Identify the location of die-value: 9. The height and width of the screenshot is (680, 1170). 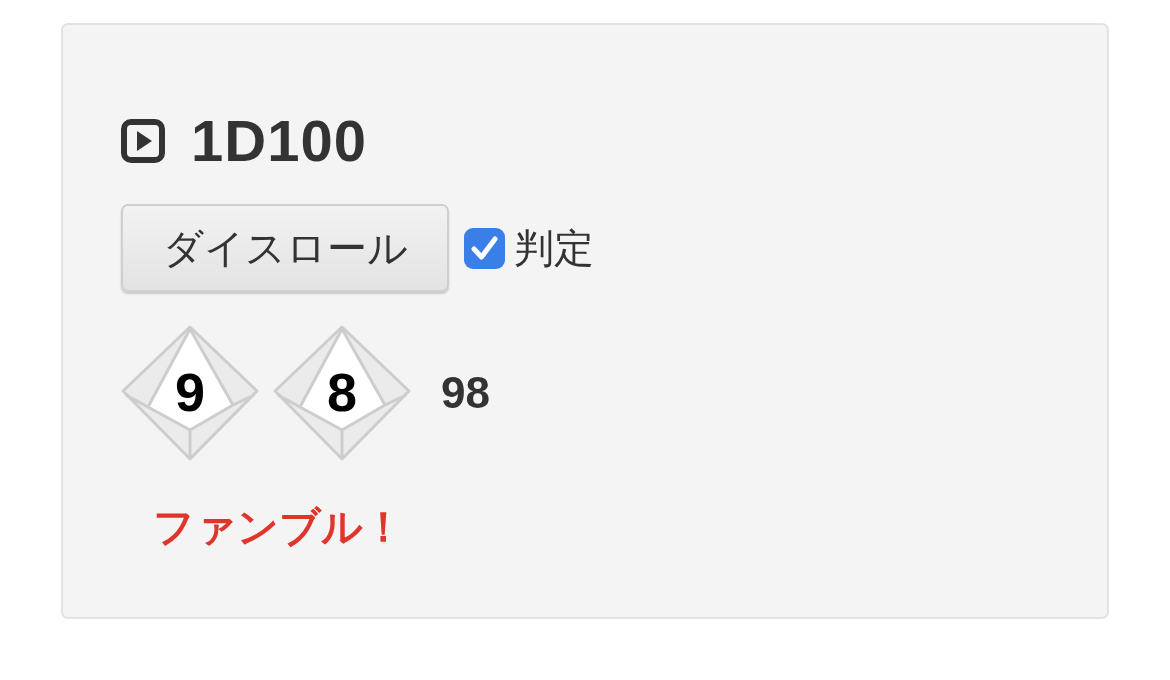
(189, 392).